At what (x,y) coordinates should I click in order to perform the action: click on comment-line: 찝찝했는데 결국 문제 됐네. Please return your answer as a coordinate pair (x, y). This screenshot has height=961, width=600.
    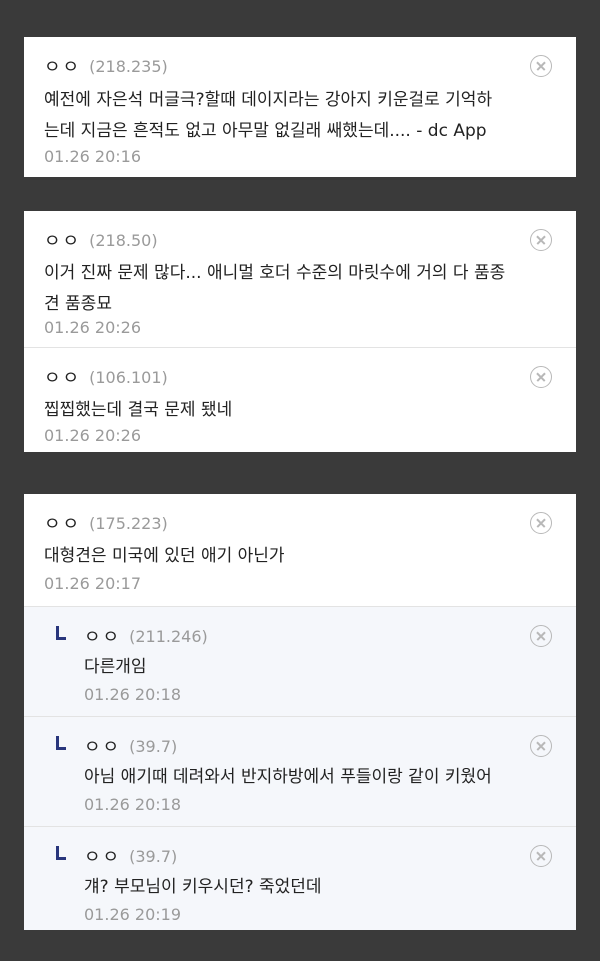
    Looking at the image, I should click on (138, 410).